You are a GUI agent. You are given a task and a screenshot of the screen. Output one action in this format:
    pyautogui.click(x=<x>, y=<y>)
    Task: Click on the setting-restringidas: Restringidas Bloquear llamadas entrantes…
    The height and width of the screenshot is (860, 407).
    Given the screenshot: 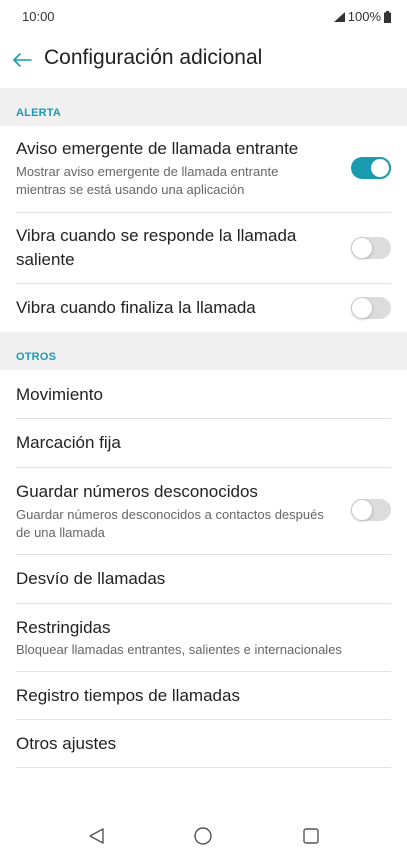 What is the action you would take?
    pyautogui.click(x=203, y=637)
    